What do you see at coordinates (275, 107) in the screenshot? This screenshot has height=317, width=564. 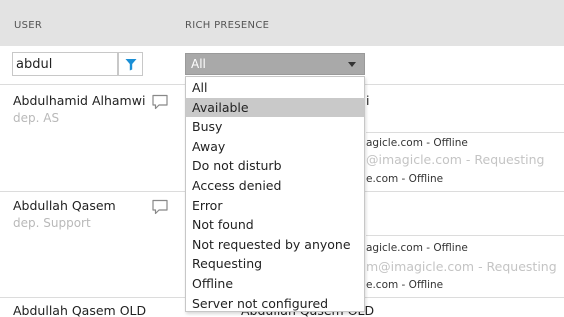 I see `dropdown-option: Available` at bounding box center [275, 107].